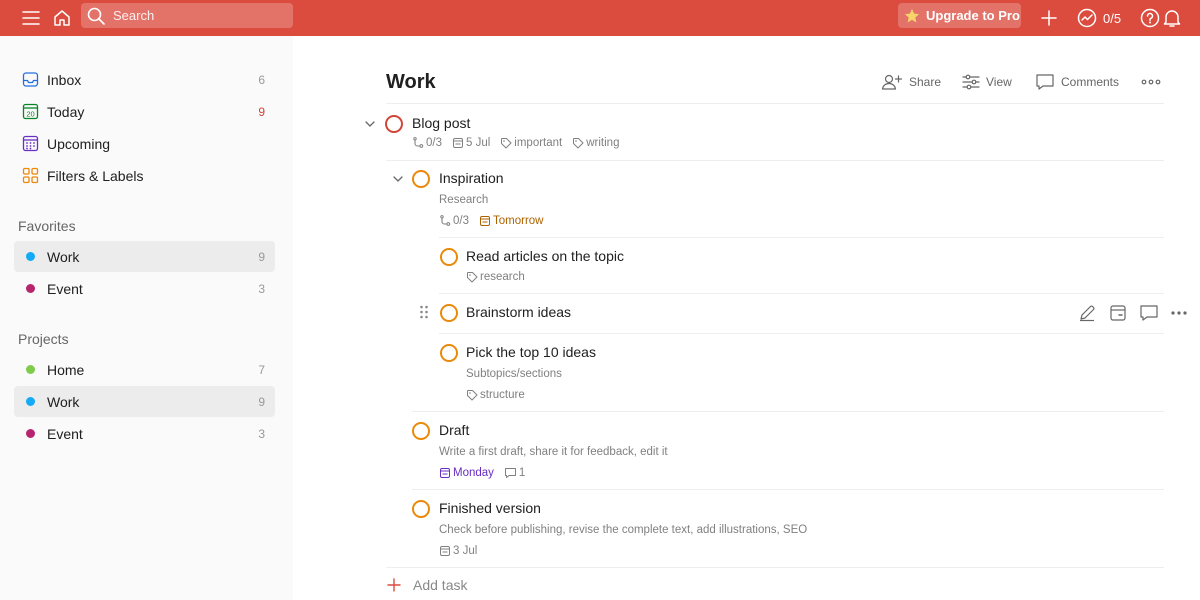 This screenshot has width=1200, height=600. What do you see at coordinates (531, 352) in the screenshot?
I see `task-title: Pick the top 10 ideas` at bounding box center [531, 352].